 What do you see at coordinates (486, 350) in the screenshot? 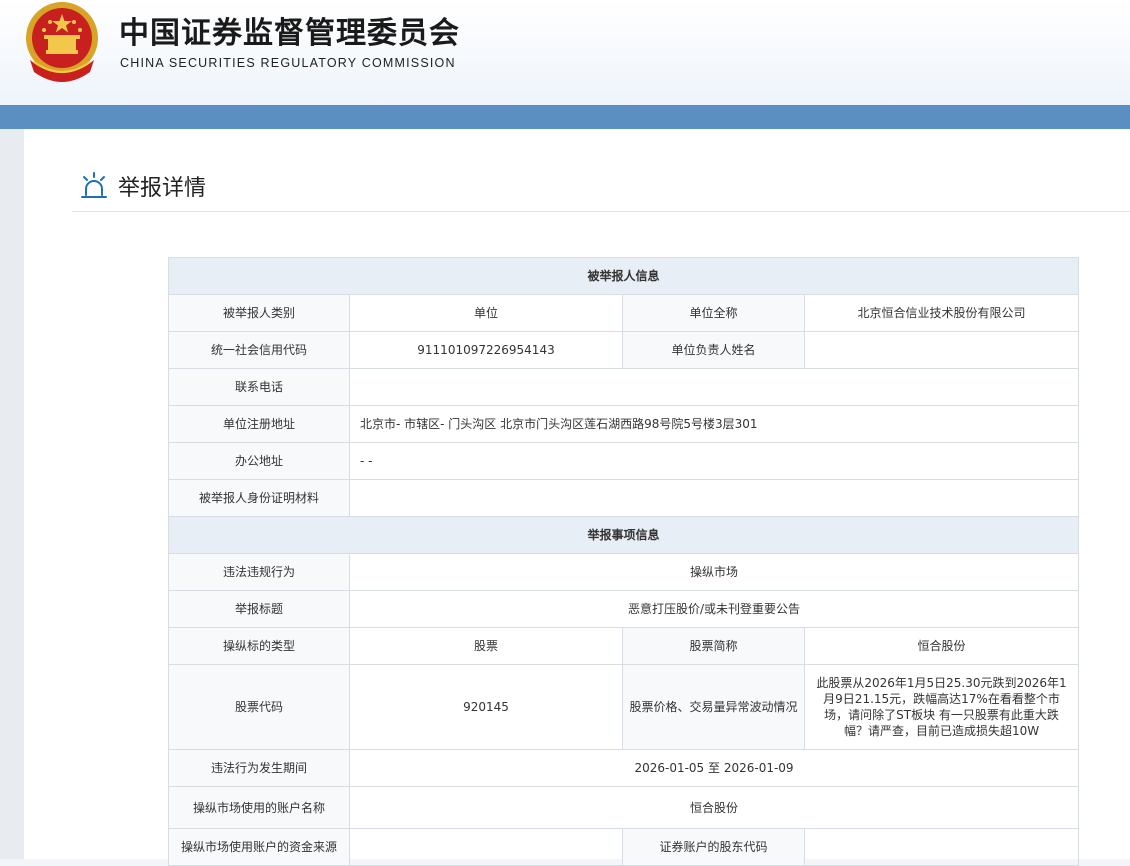
I see `field-value: 911101097226954143` at bounding box center [486, 350].